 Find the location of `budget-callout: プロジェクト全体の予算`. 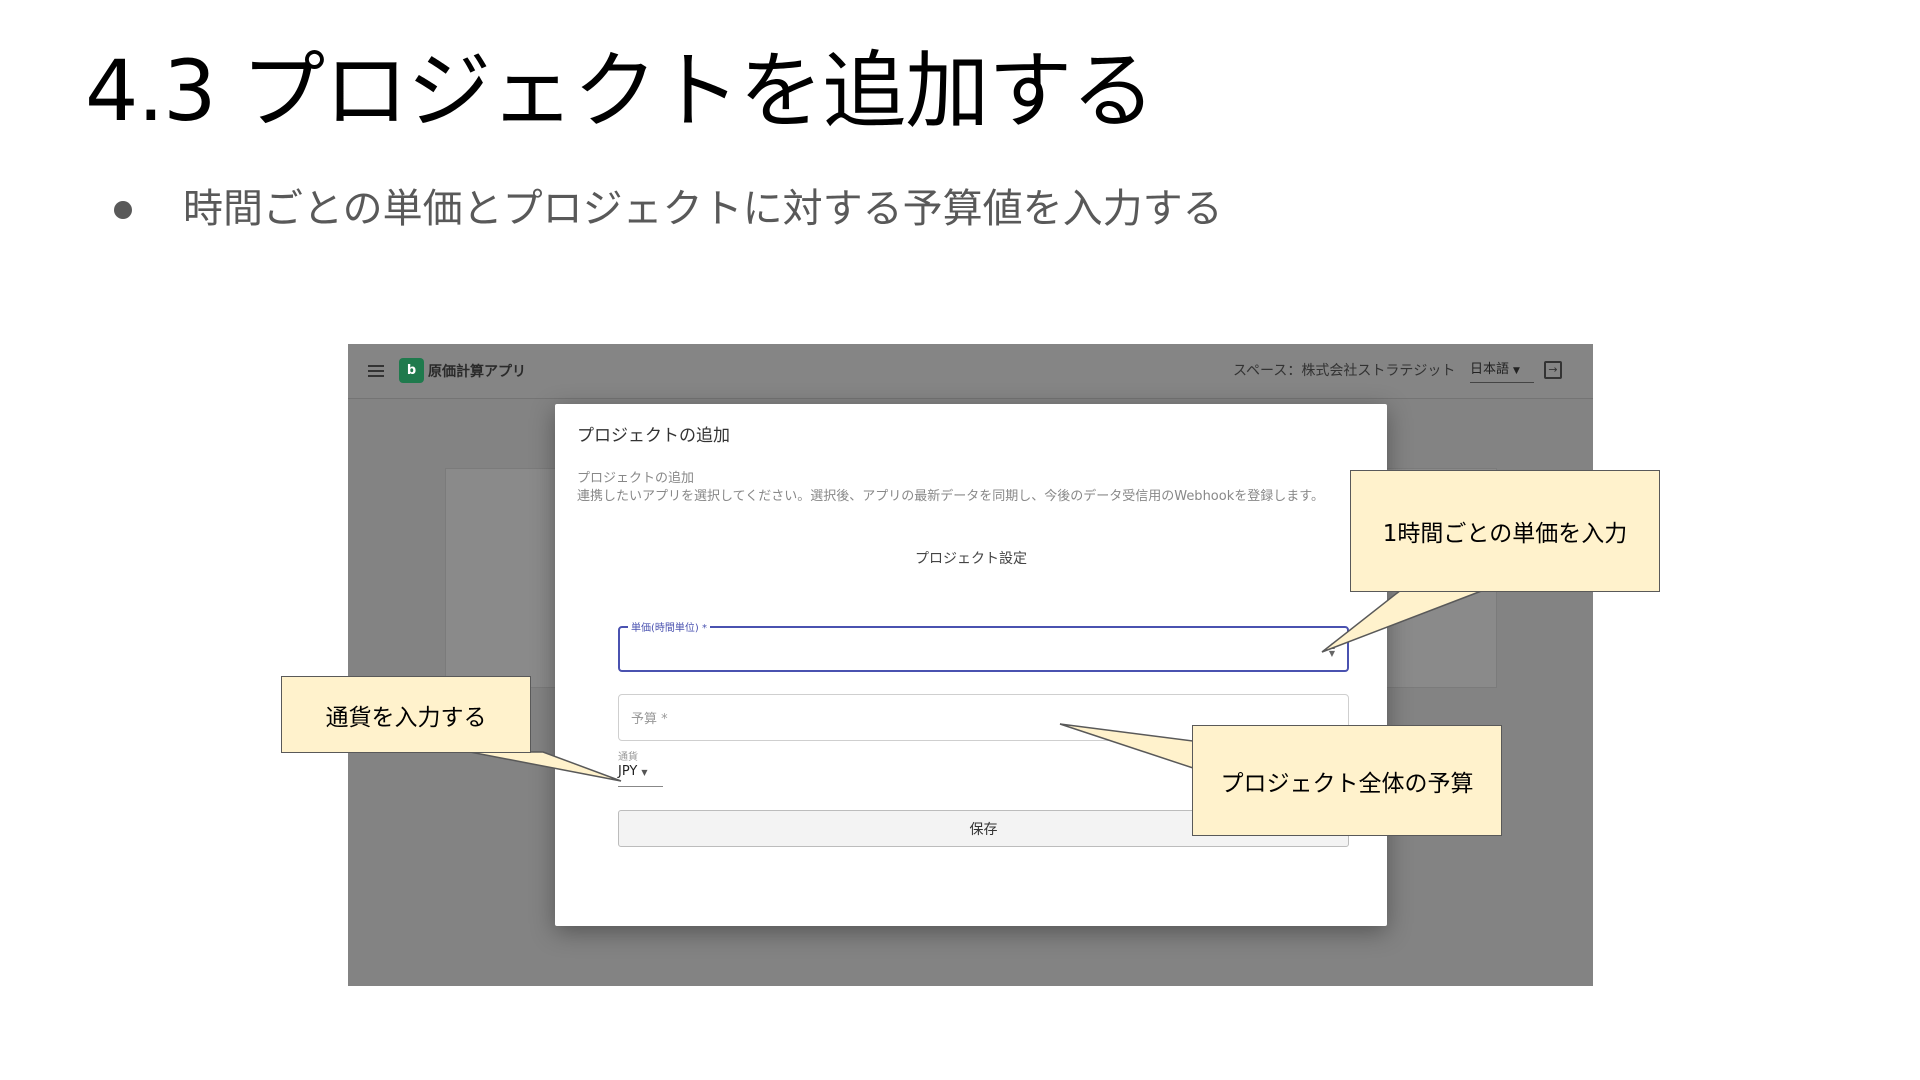

budget-callout: プロジェクト全体の予算 is located at coordinates (1347, 780).